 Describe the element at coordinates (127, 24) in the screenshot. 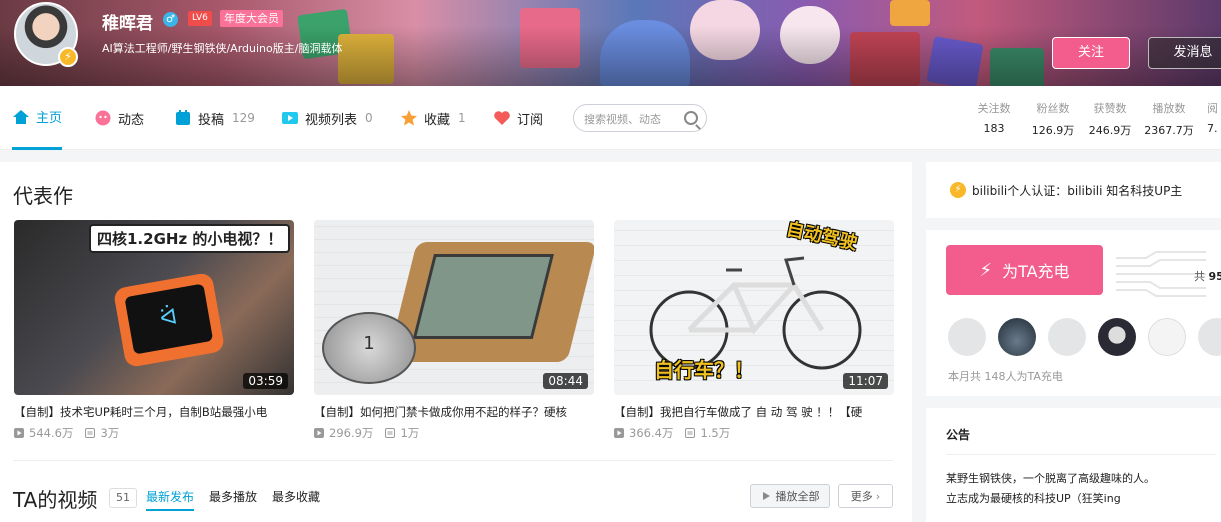

I see `user-name: 稚晖君` at that location.